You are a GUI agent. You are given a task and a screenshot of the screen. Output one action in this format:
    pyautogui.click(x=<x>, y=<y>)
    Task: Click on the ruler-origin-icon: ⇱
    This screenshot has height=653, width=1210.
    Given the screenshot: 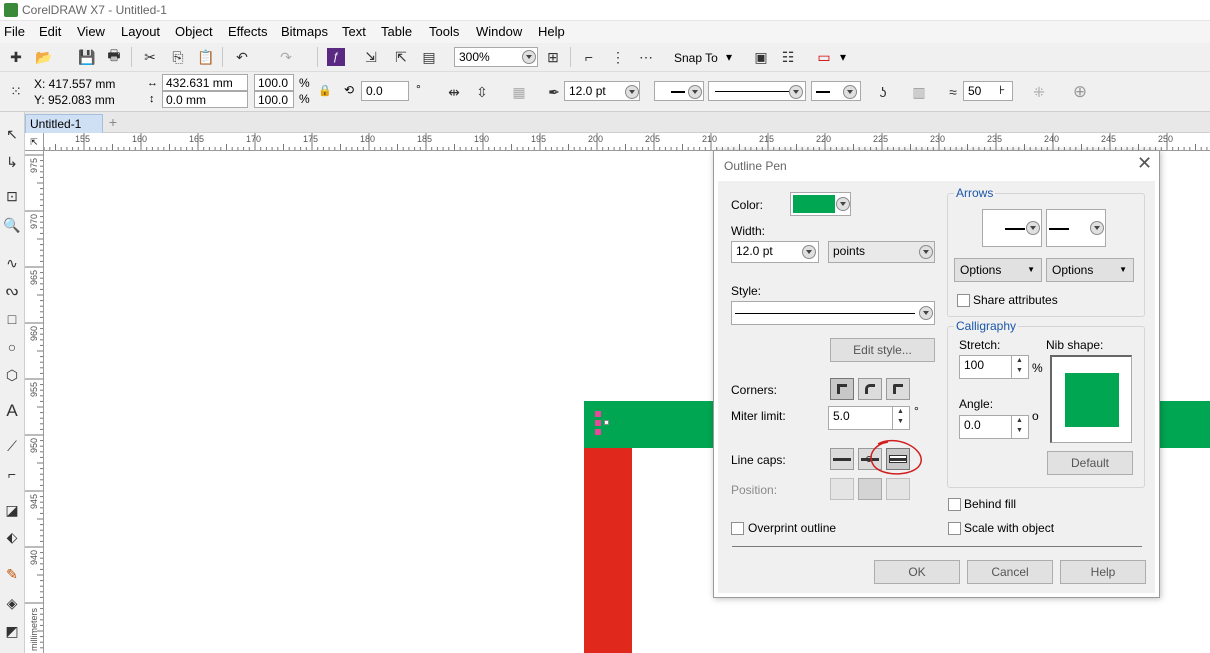 What is the action you would take?
    pyautogui.click(x=34, y=142)
    